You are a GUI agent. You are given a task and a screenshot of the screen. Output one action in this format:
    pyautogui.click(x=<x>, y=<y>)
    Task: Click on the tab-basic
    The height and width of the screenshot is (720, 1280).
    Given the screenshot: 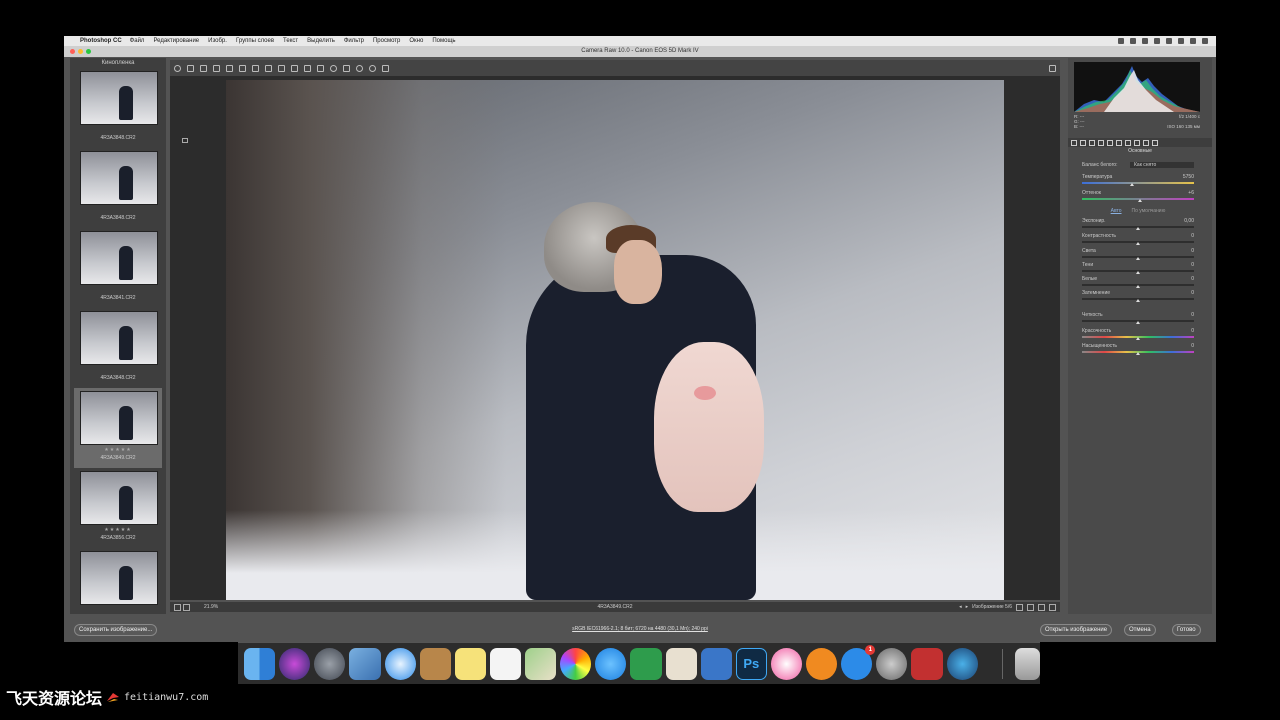 What is the action you would take?
    pyautogui.click(x=1074, y=142)
    